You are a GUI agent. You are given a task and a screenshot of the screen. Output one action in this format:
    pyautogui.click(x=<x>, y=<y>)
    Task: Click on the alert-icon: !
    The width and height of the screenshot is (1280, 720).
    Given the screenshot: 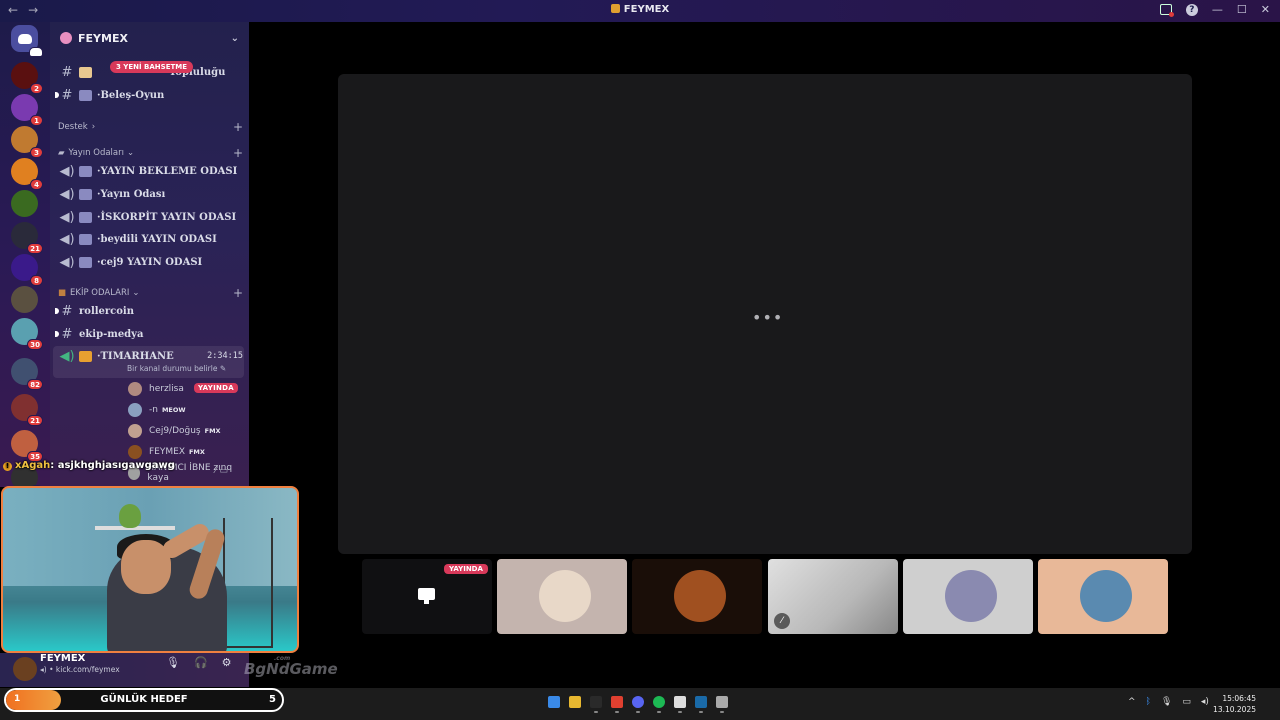 What is the action you would take?
    pyautogui.click(x=7, y=466)
    